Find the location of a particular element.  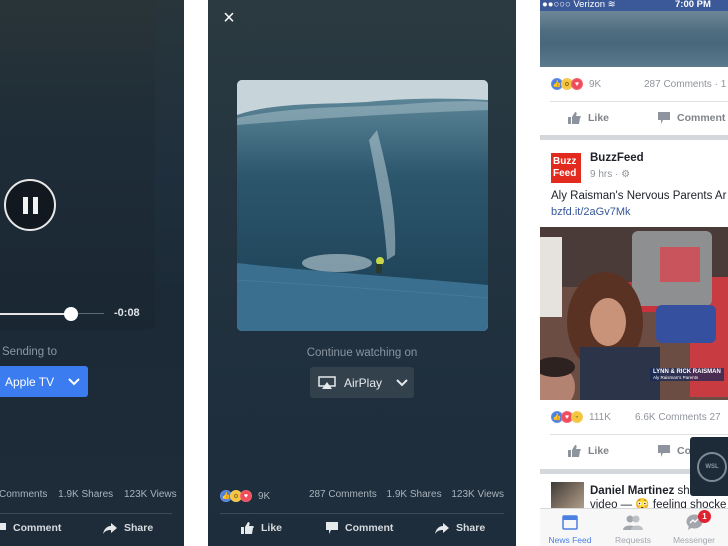

haha-reaction-icon: ᵕ is located at coordinates (577, 417).